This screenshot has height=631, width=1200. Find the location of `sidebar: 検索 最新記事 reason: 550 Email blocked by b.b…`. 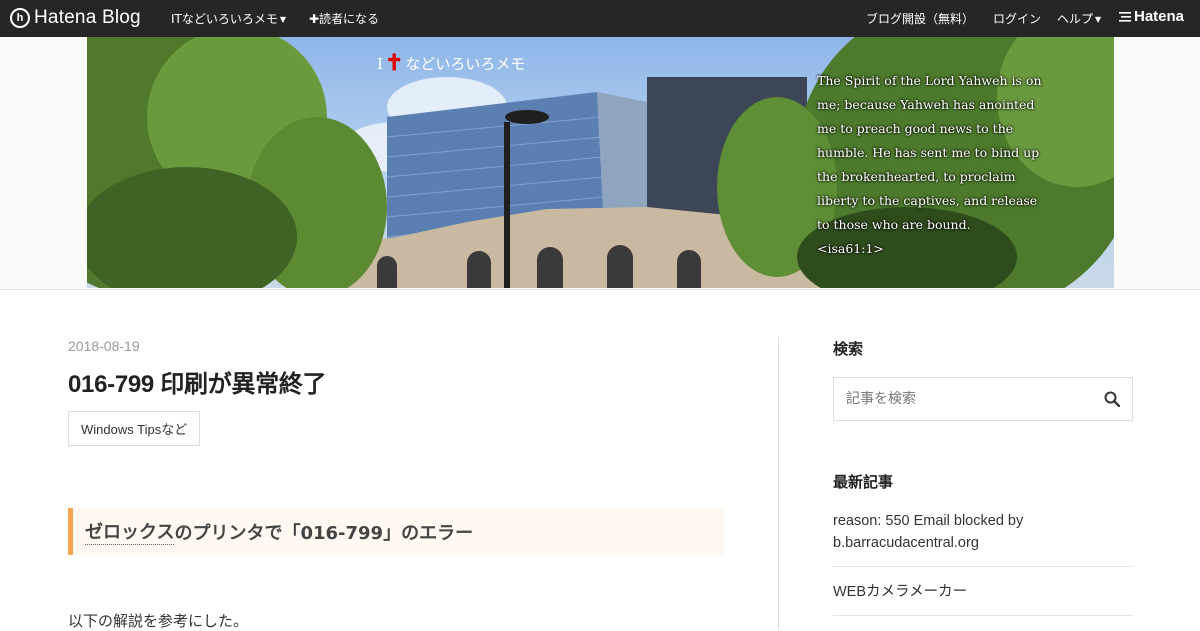

sidebar: 検索 最新記事 reason: 550 Email blocked by b.b… is located at coordinates (983, 477).